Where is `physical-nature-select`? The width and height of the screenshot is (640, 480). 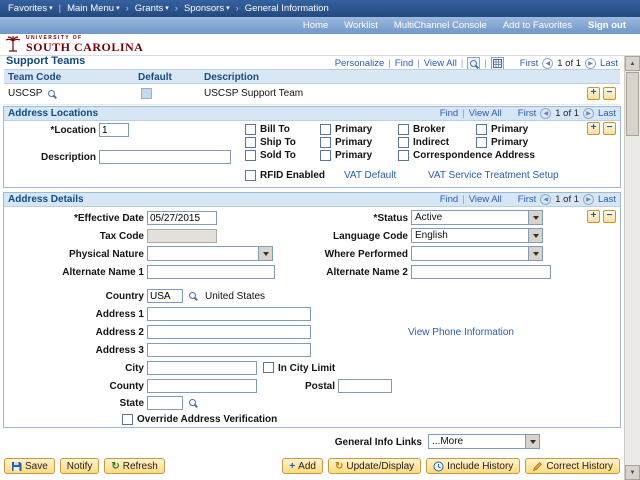 physical-nature-select is located at coordinates (210, 253).